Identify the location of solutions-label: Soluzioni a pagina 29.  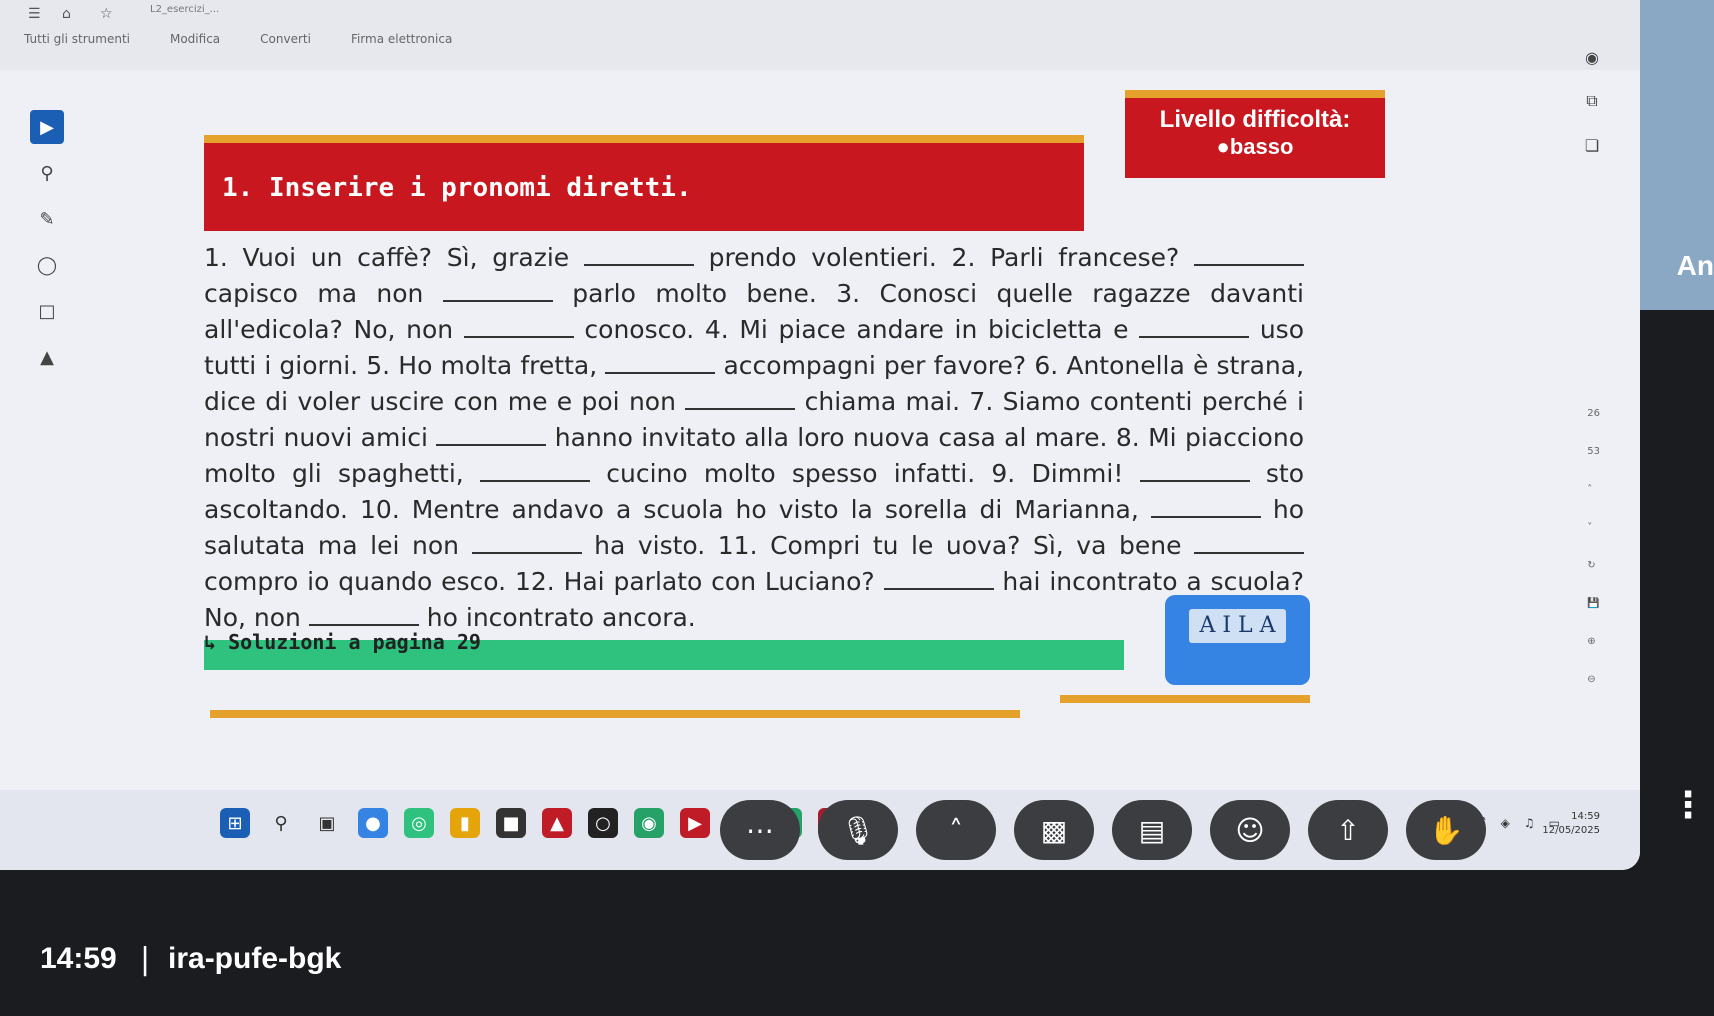
(354, 642).